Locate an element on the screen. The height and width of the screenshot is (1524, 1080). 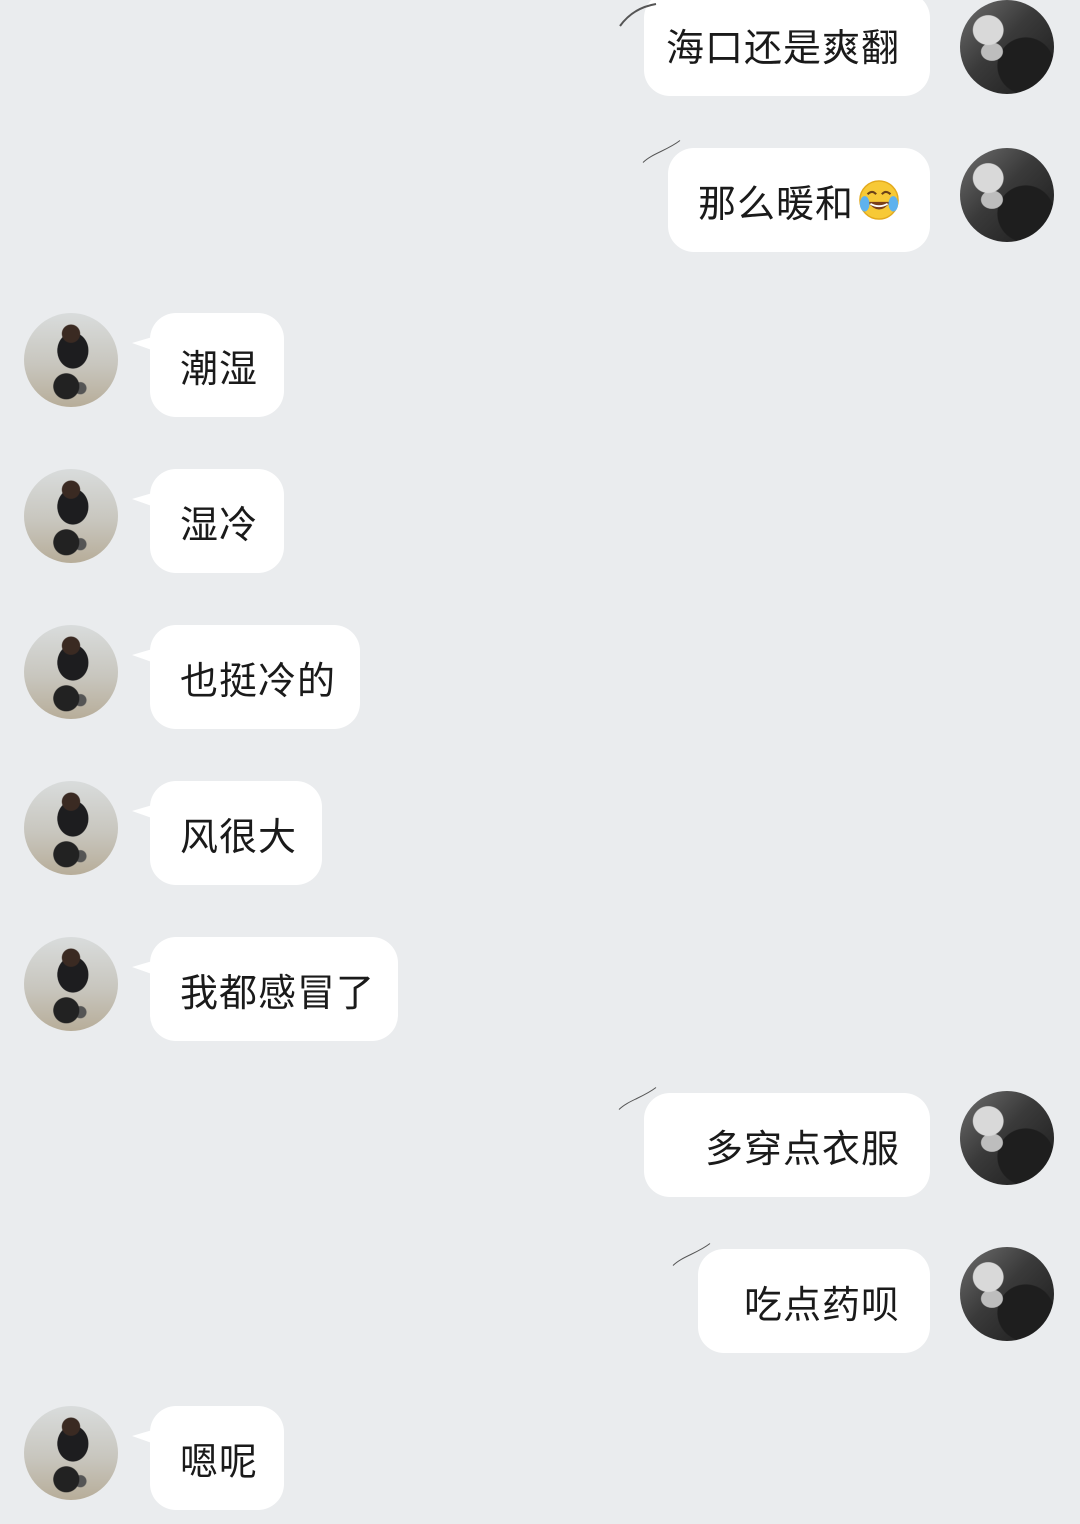
message-bubble: 吃点药呗 is located at coordinates (814, 1301).